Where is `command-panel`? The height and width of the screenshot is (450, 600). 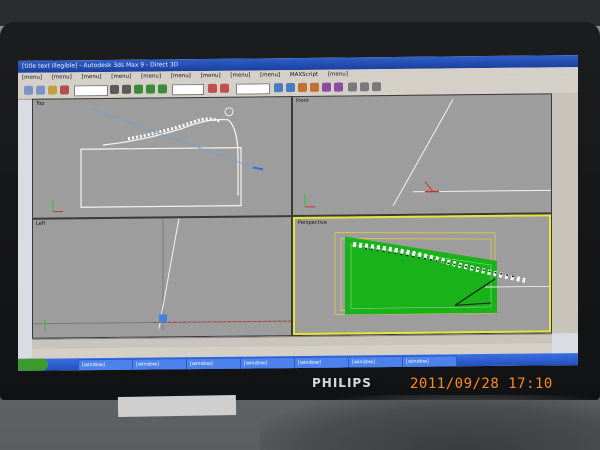 command-panel is located at coordinates (565, 213).